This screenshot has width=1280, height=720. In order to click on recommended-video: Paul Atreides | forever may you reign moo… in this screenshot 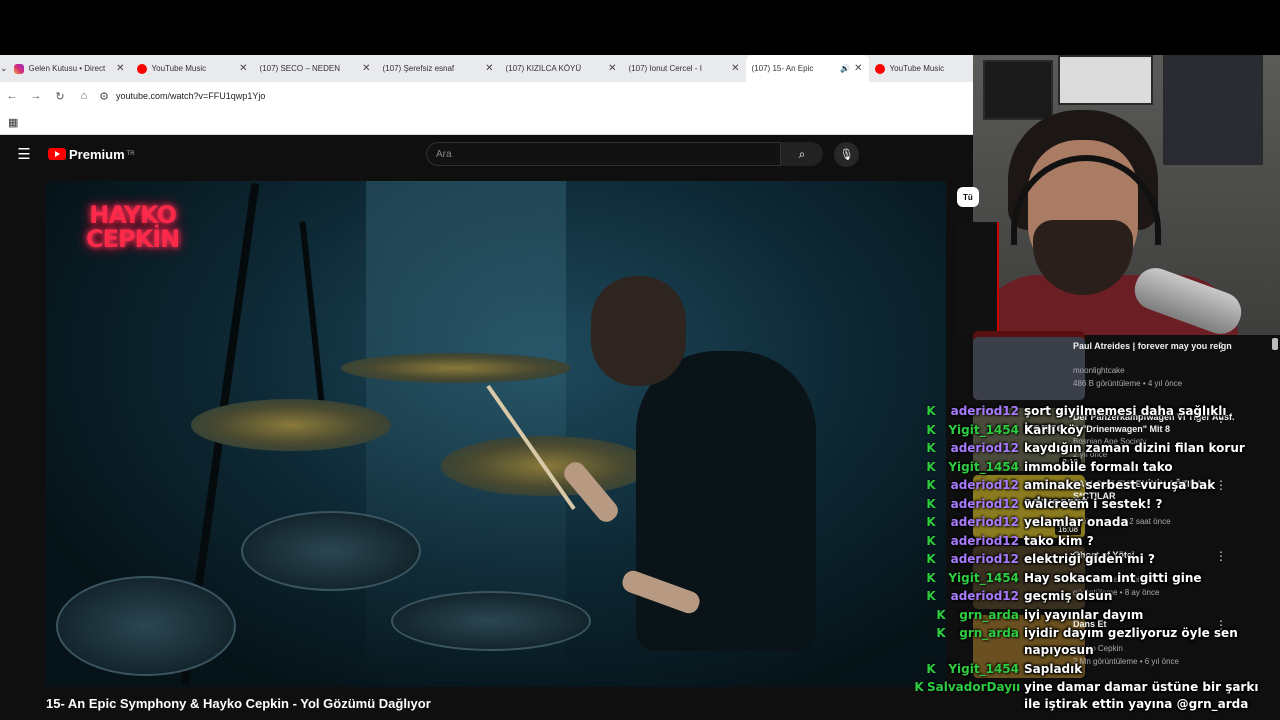, I will do `click(1123, 370)`.